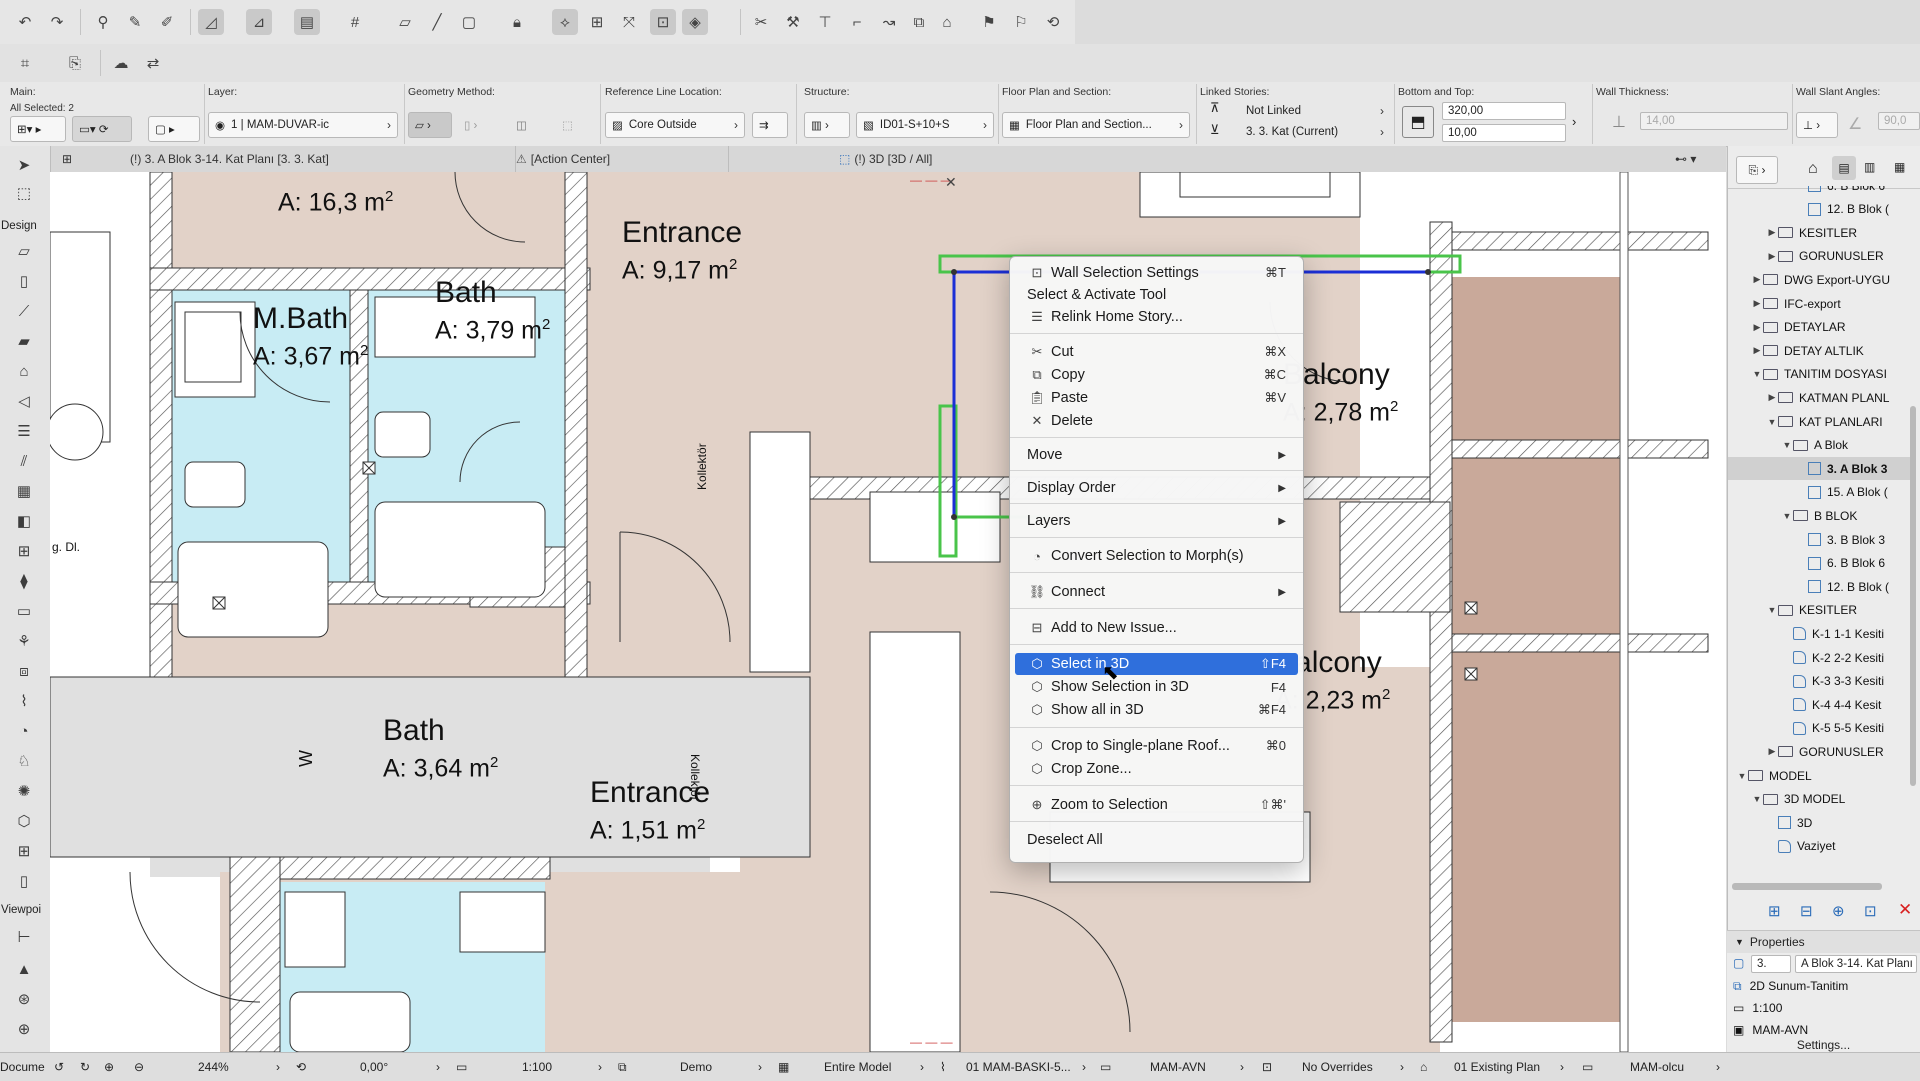 The width and height of the screenshot is (1920, 1081). What do you see at coordinates (565, 22) in the screenshot?
I see `magic-wand-icon: ⟡` at bounding box center [565, 22].